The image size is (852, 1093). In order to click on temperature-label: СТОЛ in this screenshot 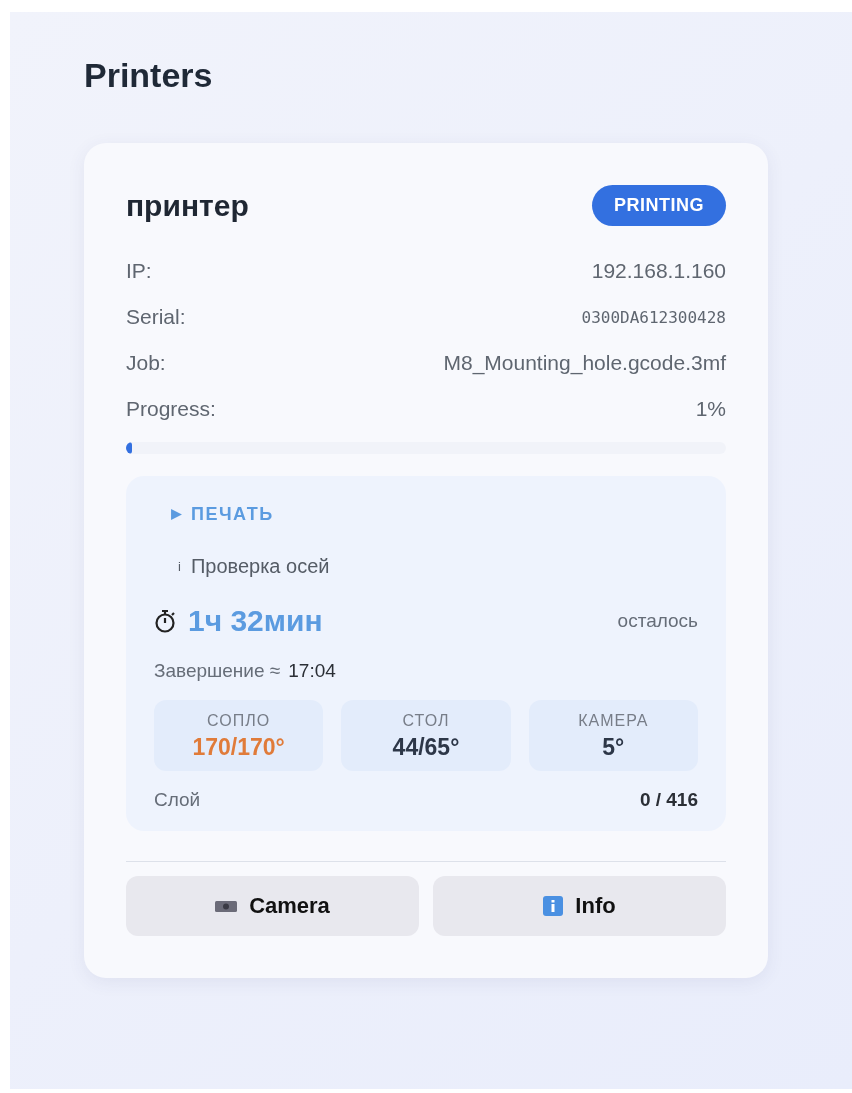, I will do `click(426, 721)`.